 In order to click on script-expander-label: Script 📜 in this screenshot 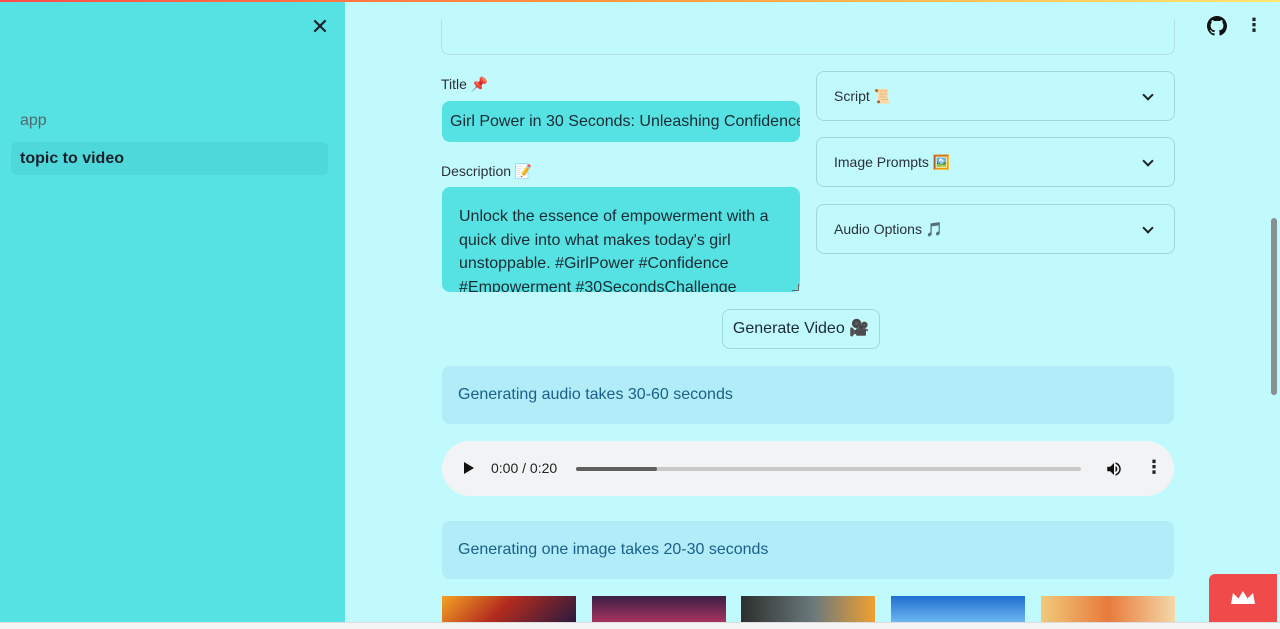, I will do `click(863, 96)`.